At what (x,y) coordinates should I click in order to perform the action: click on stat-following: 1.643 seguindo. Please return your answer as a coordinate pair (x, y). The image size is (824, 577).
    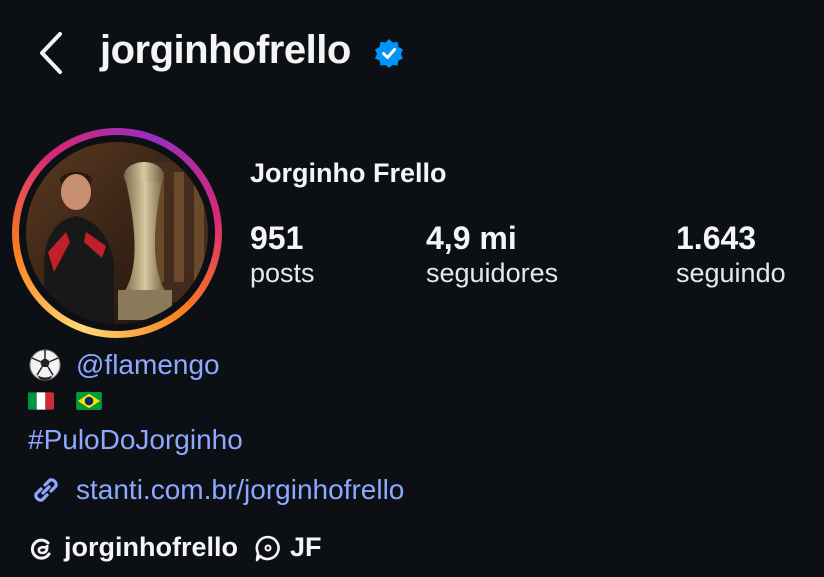
    Looking at the image, I should click on (731, 255).